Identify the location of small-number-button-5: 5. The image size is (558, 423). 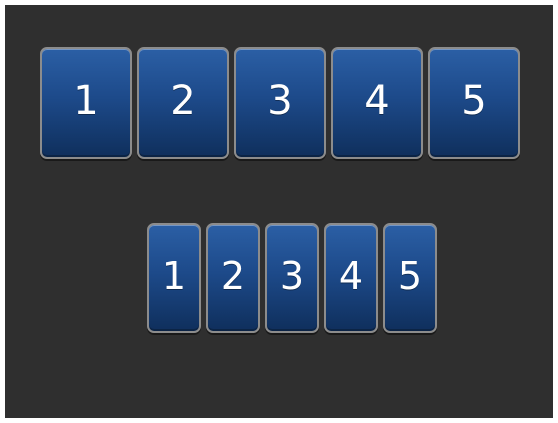
(410, 278).